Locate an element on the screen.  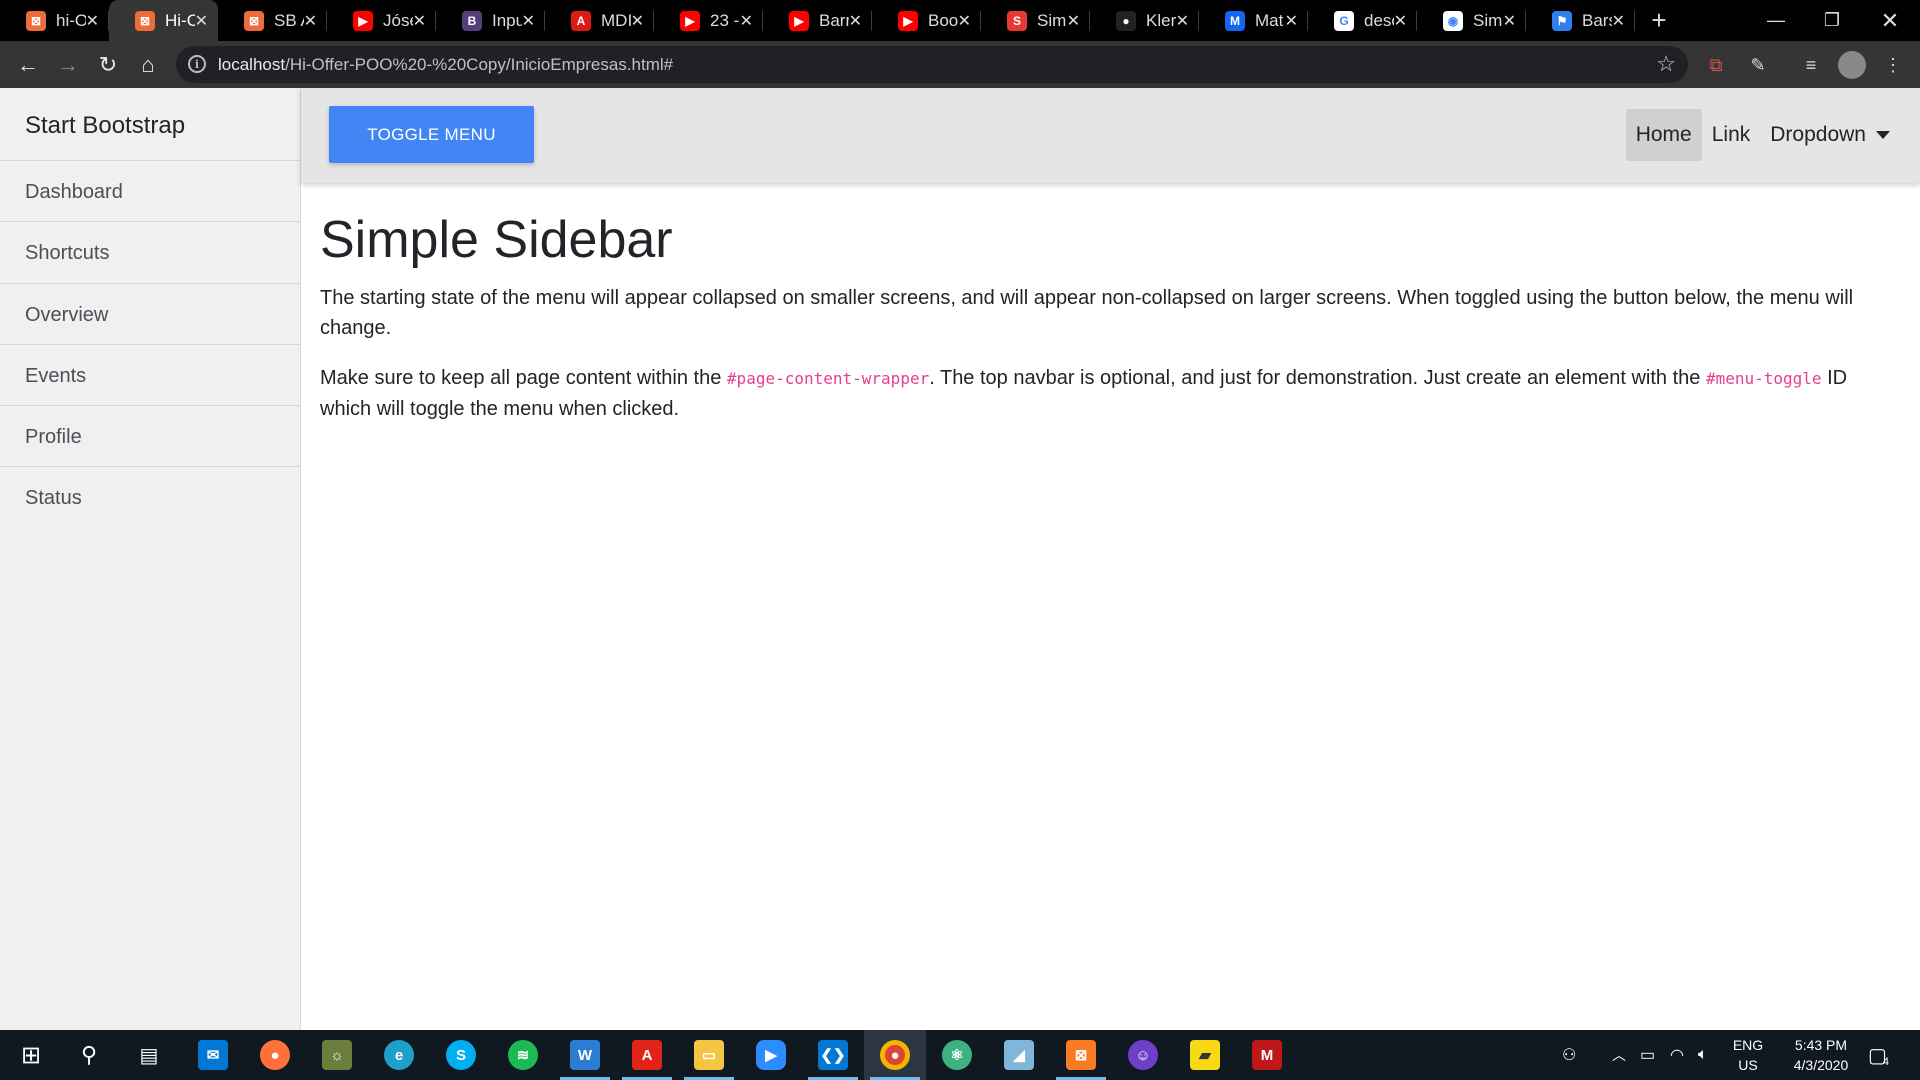
pen-extension-icon: ✎ is located at coordinates (1758, 65).